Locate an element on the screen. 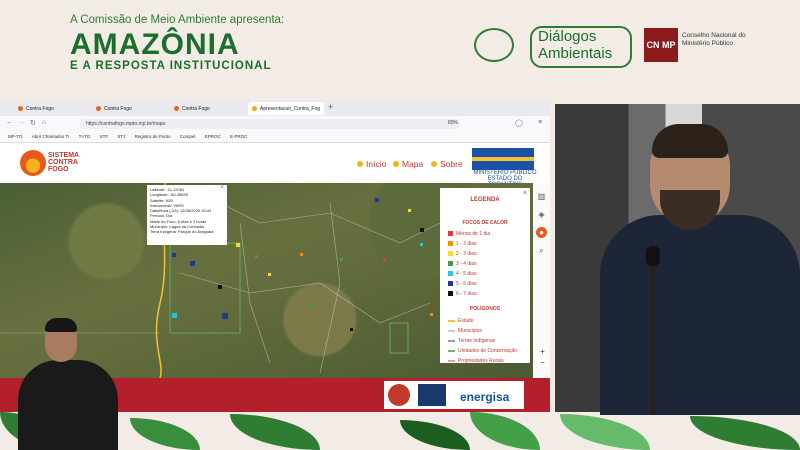 This screenshot has height=450, width=800. account-icon: ◯ is located at coordinates (519, 123).